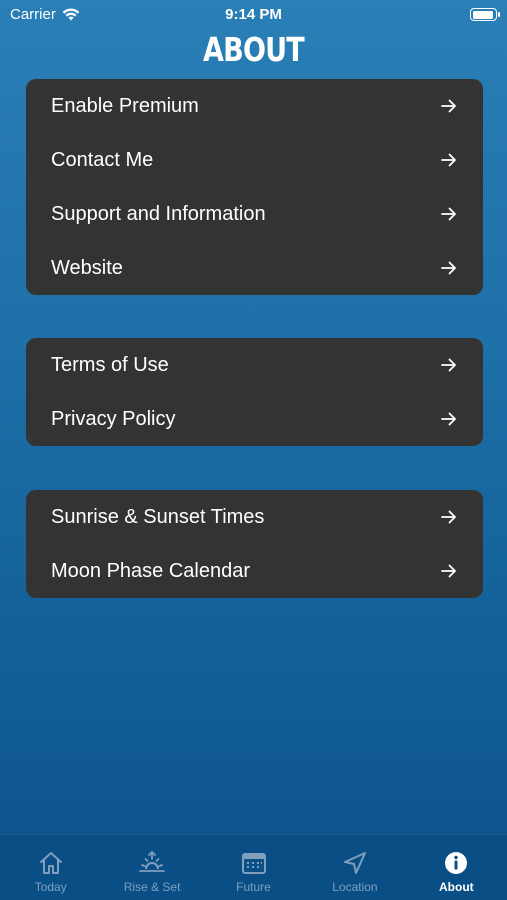 This screenshot has height=900, width=507. What do you see at coordinates (110, 364) in the screenshot?
I see `menu-item-label: Terms of Use` at bounding box center [110, 364].